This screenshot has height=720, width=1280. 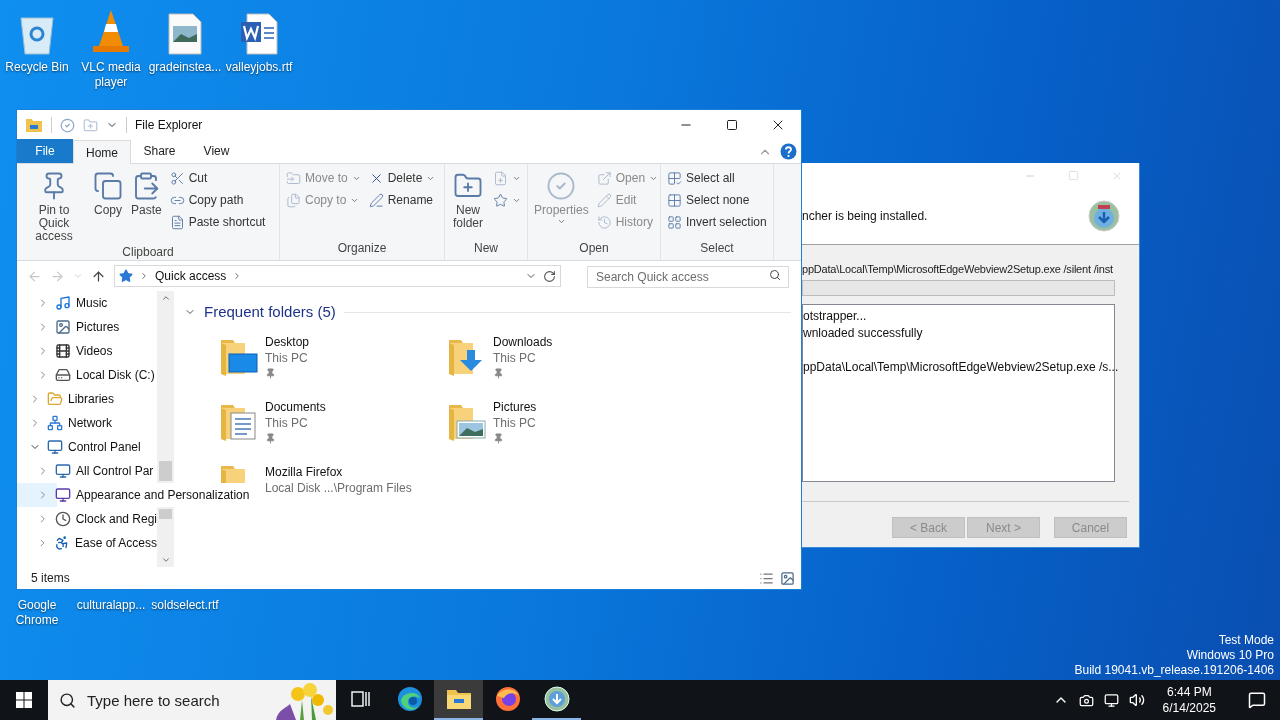 I want to click on group-label: Clipboard, so click(x=148, y=252).